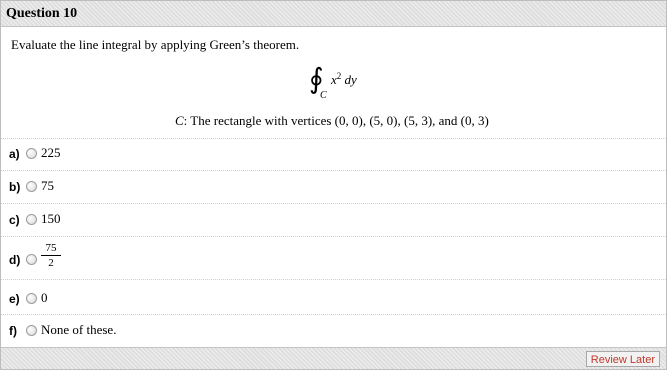  I want to click on contour-integral-sign: ∮, so click(316, 78).